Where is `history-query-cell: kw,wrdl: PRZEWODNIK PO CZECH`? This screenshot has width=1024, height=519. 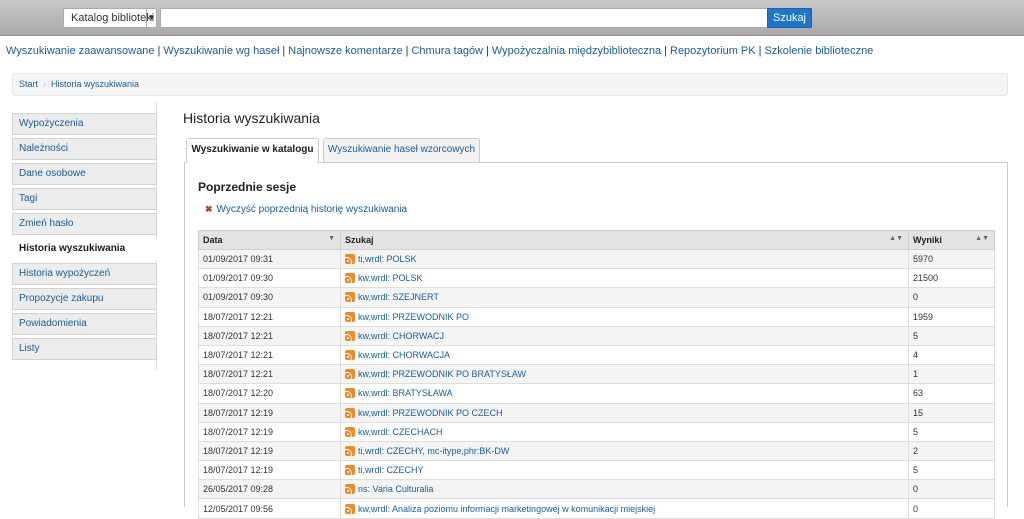
history-query-cell: kw,wrdl: PRZEWODNIK PO CZECH is located at coordinates (624, 412).